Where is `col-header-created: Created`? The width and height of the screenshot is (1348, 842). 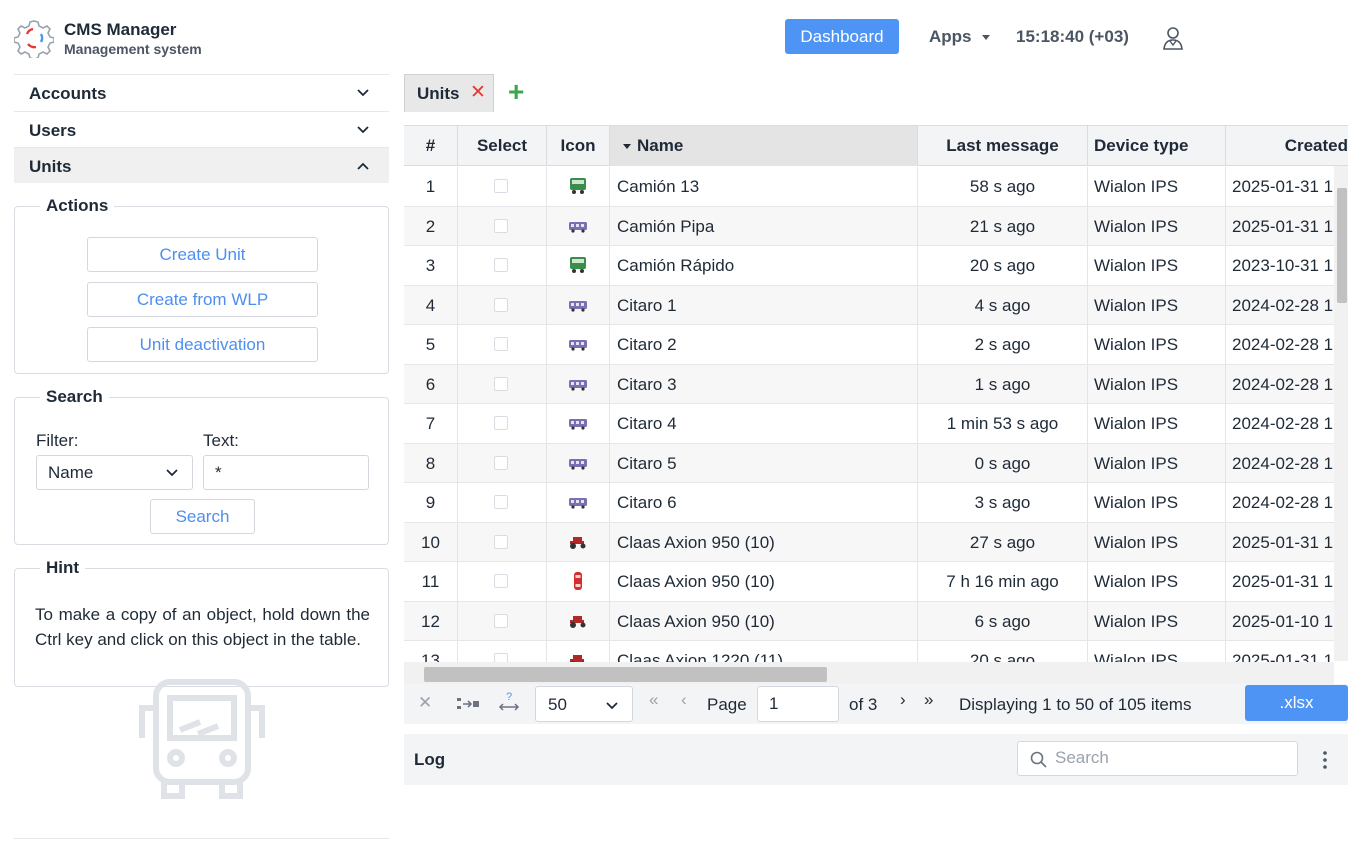
col-header-created: Created is located at coordinates (1287, 146).